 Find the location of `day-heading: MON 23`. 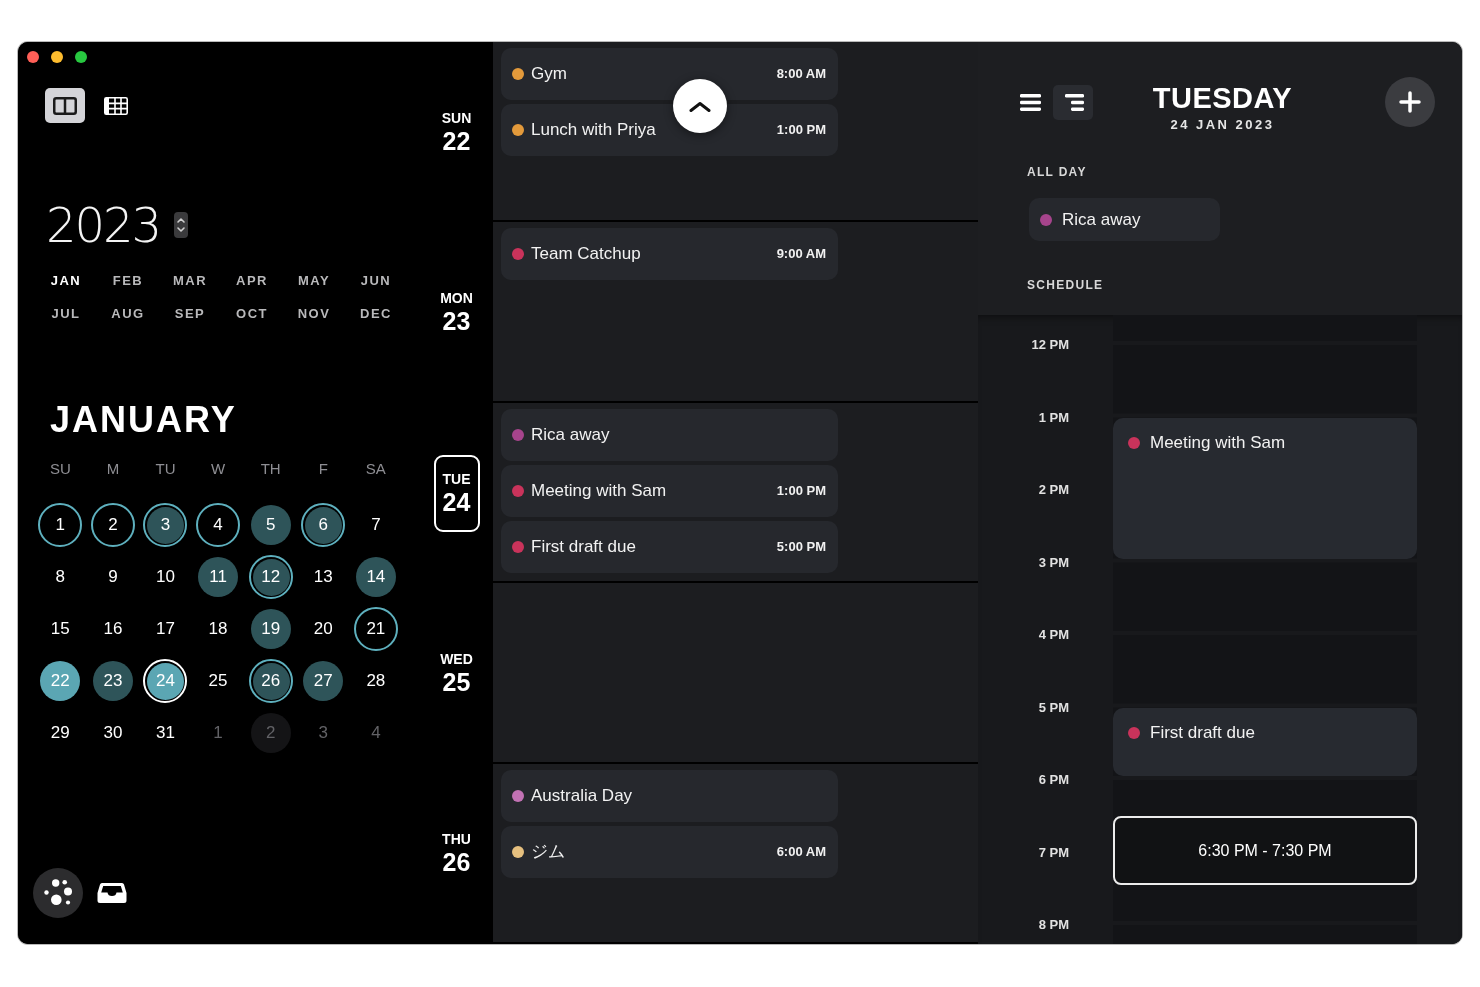

day-heading: MON 23 is located at coordinates (456, 313).